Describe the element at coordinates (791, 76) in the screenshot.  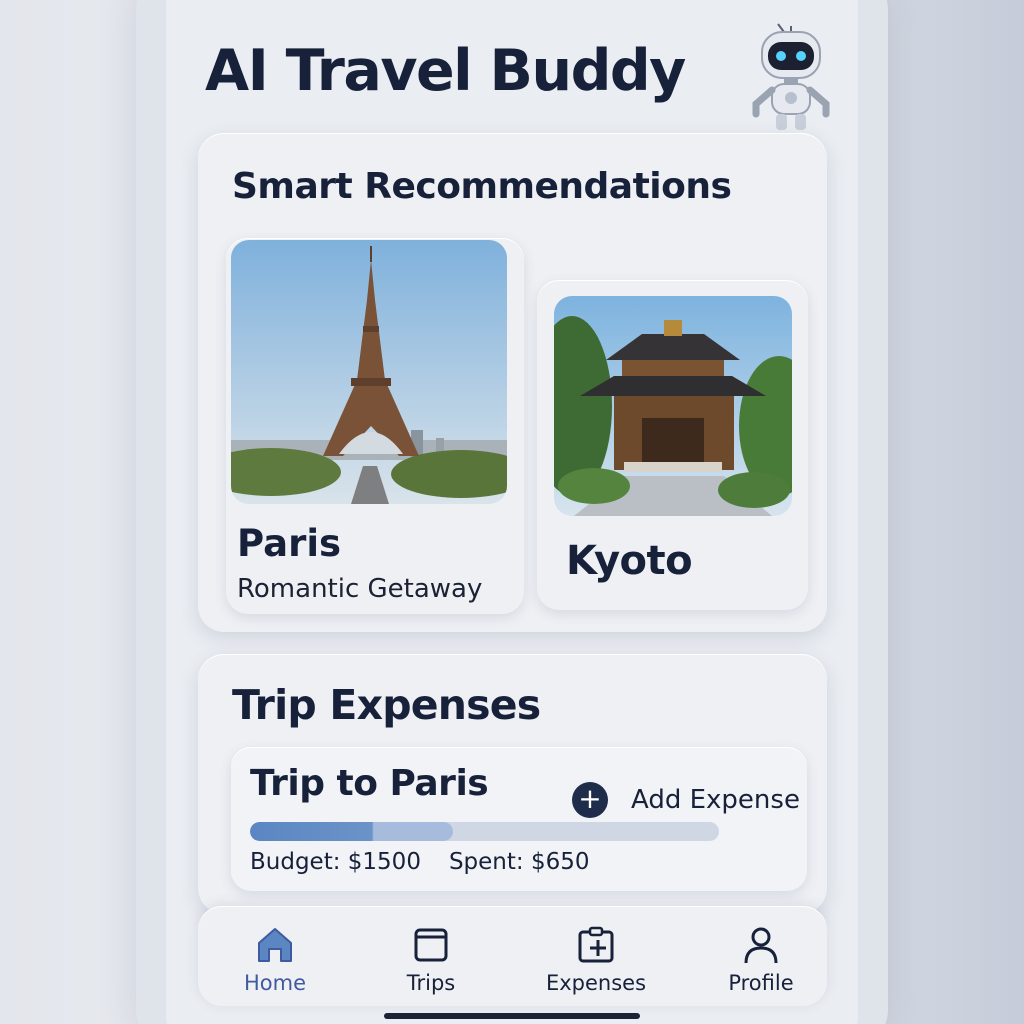
I see `robot-icon` at that location.